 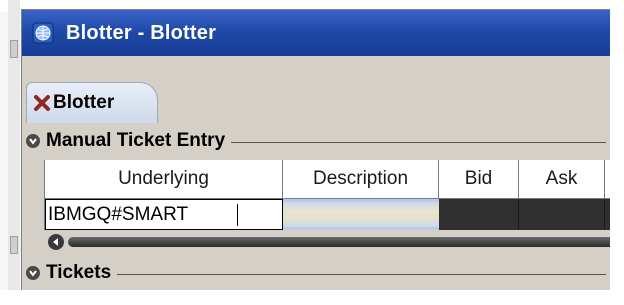 What do you see at coordinates (14, 152) in the screenshot?
I see `left-frame` at bounding box center [14, 152].